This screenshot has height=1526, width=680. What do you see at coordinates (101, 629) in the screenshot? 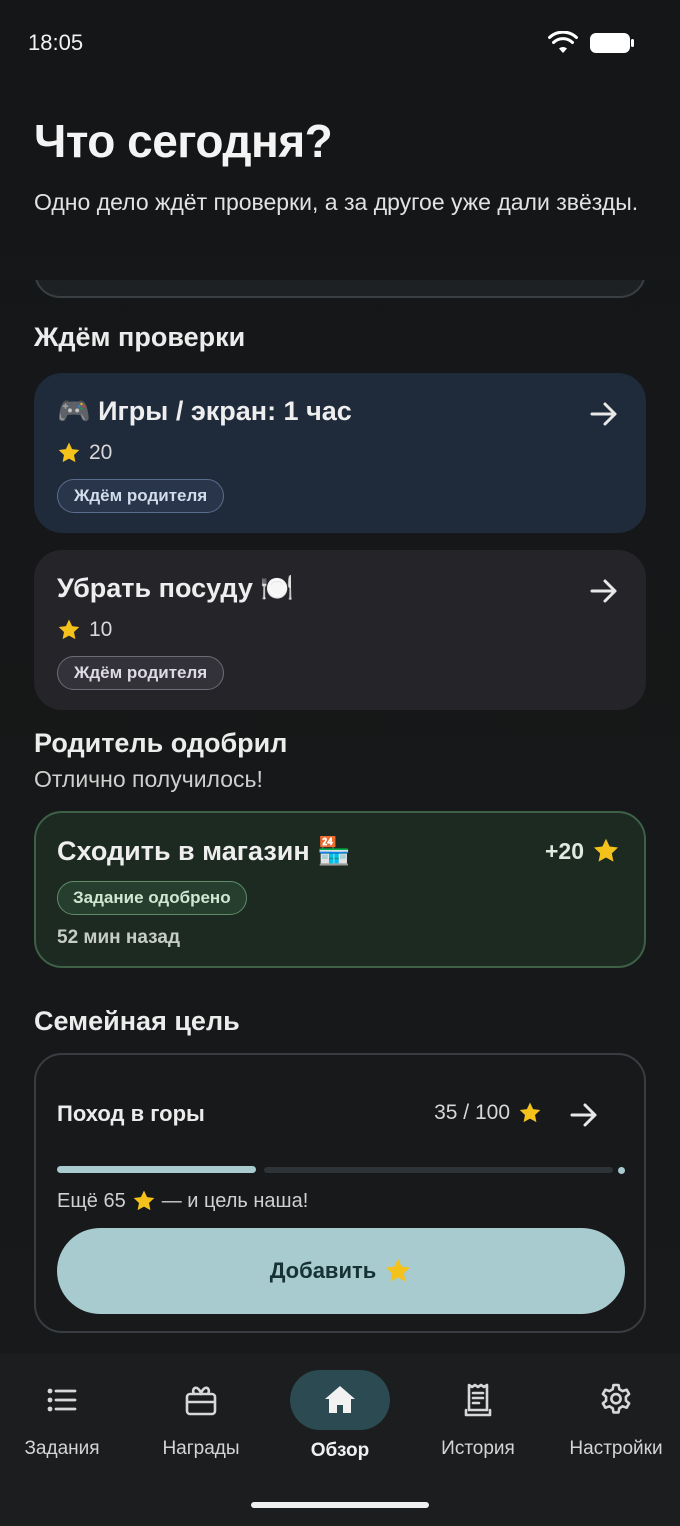
I see `task-points-value: 10` at bounding box center [101, 629].